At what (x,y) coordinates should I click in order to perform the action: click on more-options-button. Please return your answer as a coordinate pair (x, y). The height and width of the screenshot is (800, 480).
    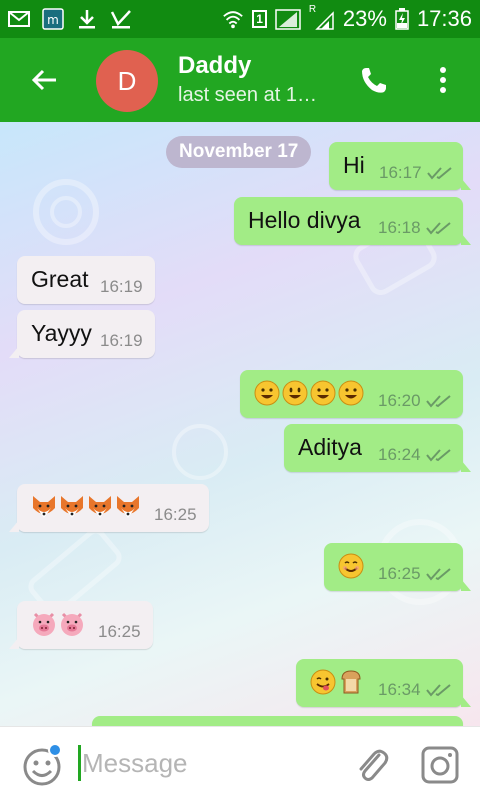
    Looking at the image, I should click on (443, 80).